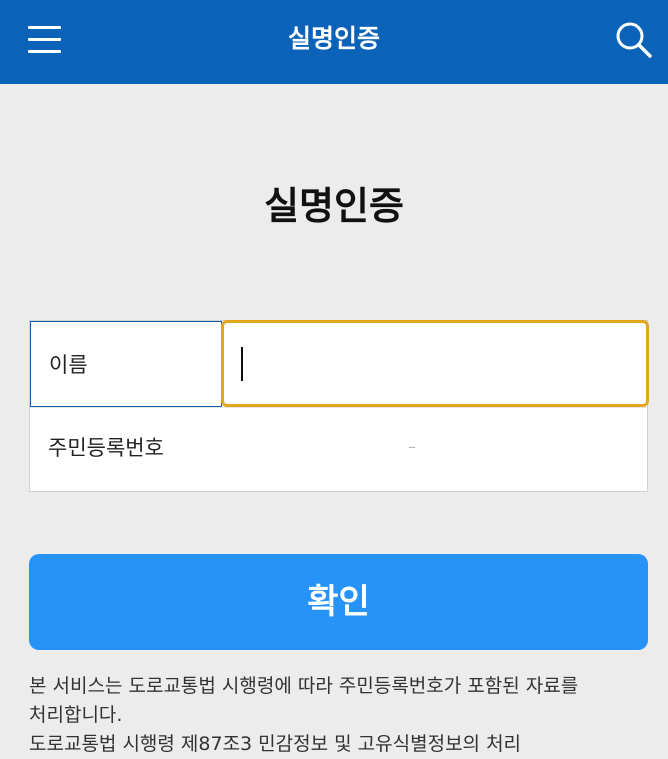 Image resolution: width=668 pixels, height=759 pixels. Describe the element at coordinates (106, 448) in the screenshot. I see `rrn-label: 주민등록번호` at that location.